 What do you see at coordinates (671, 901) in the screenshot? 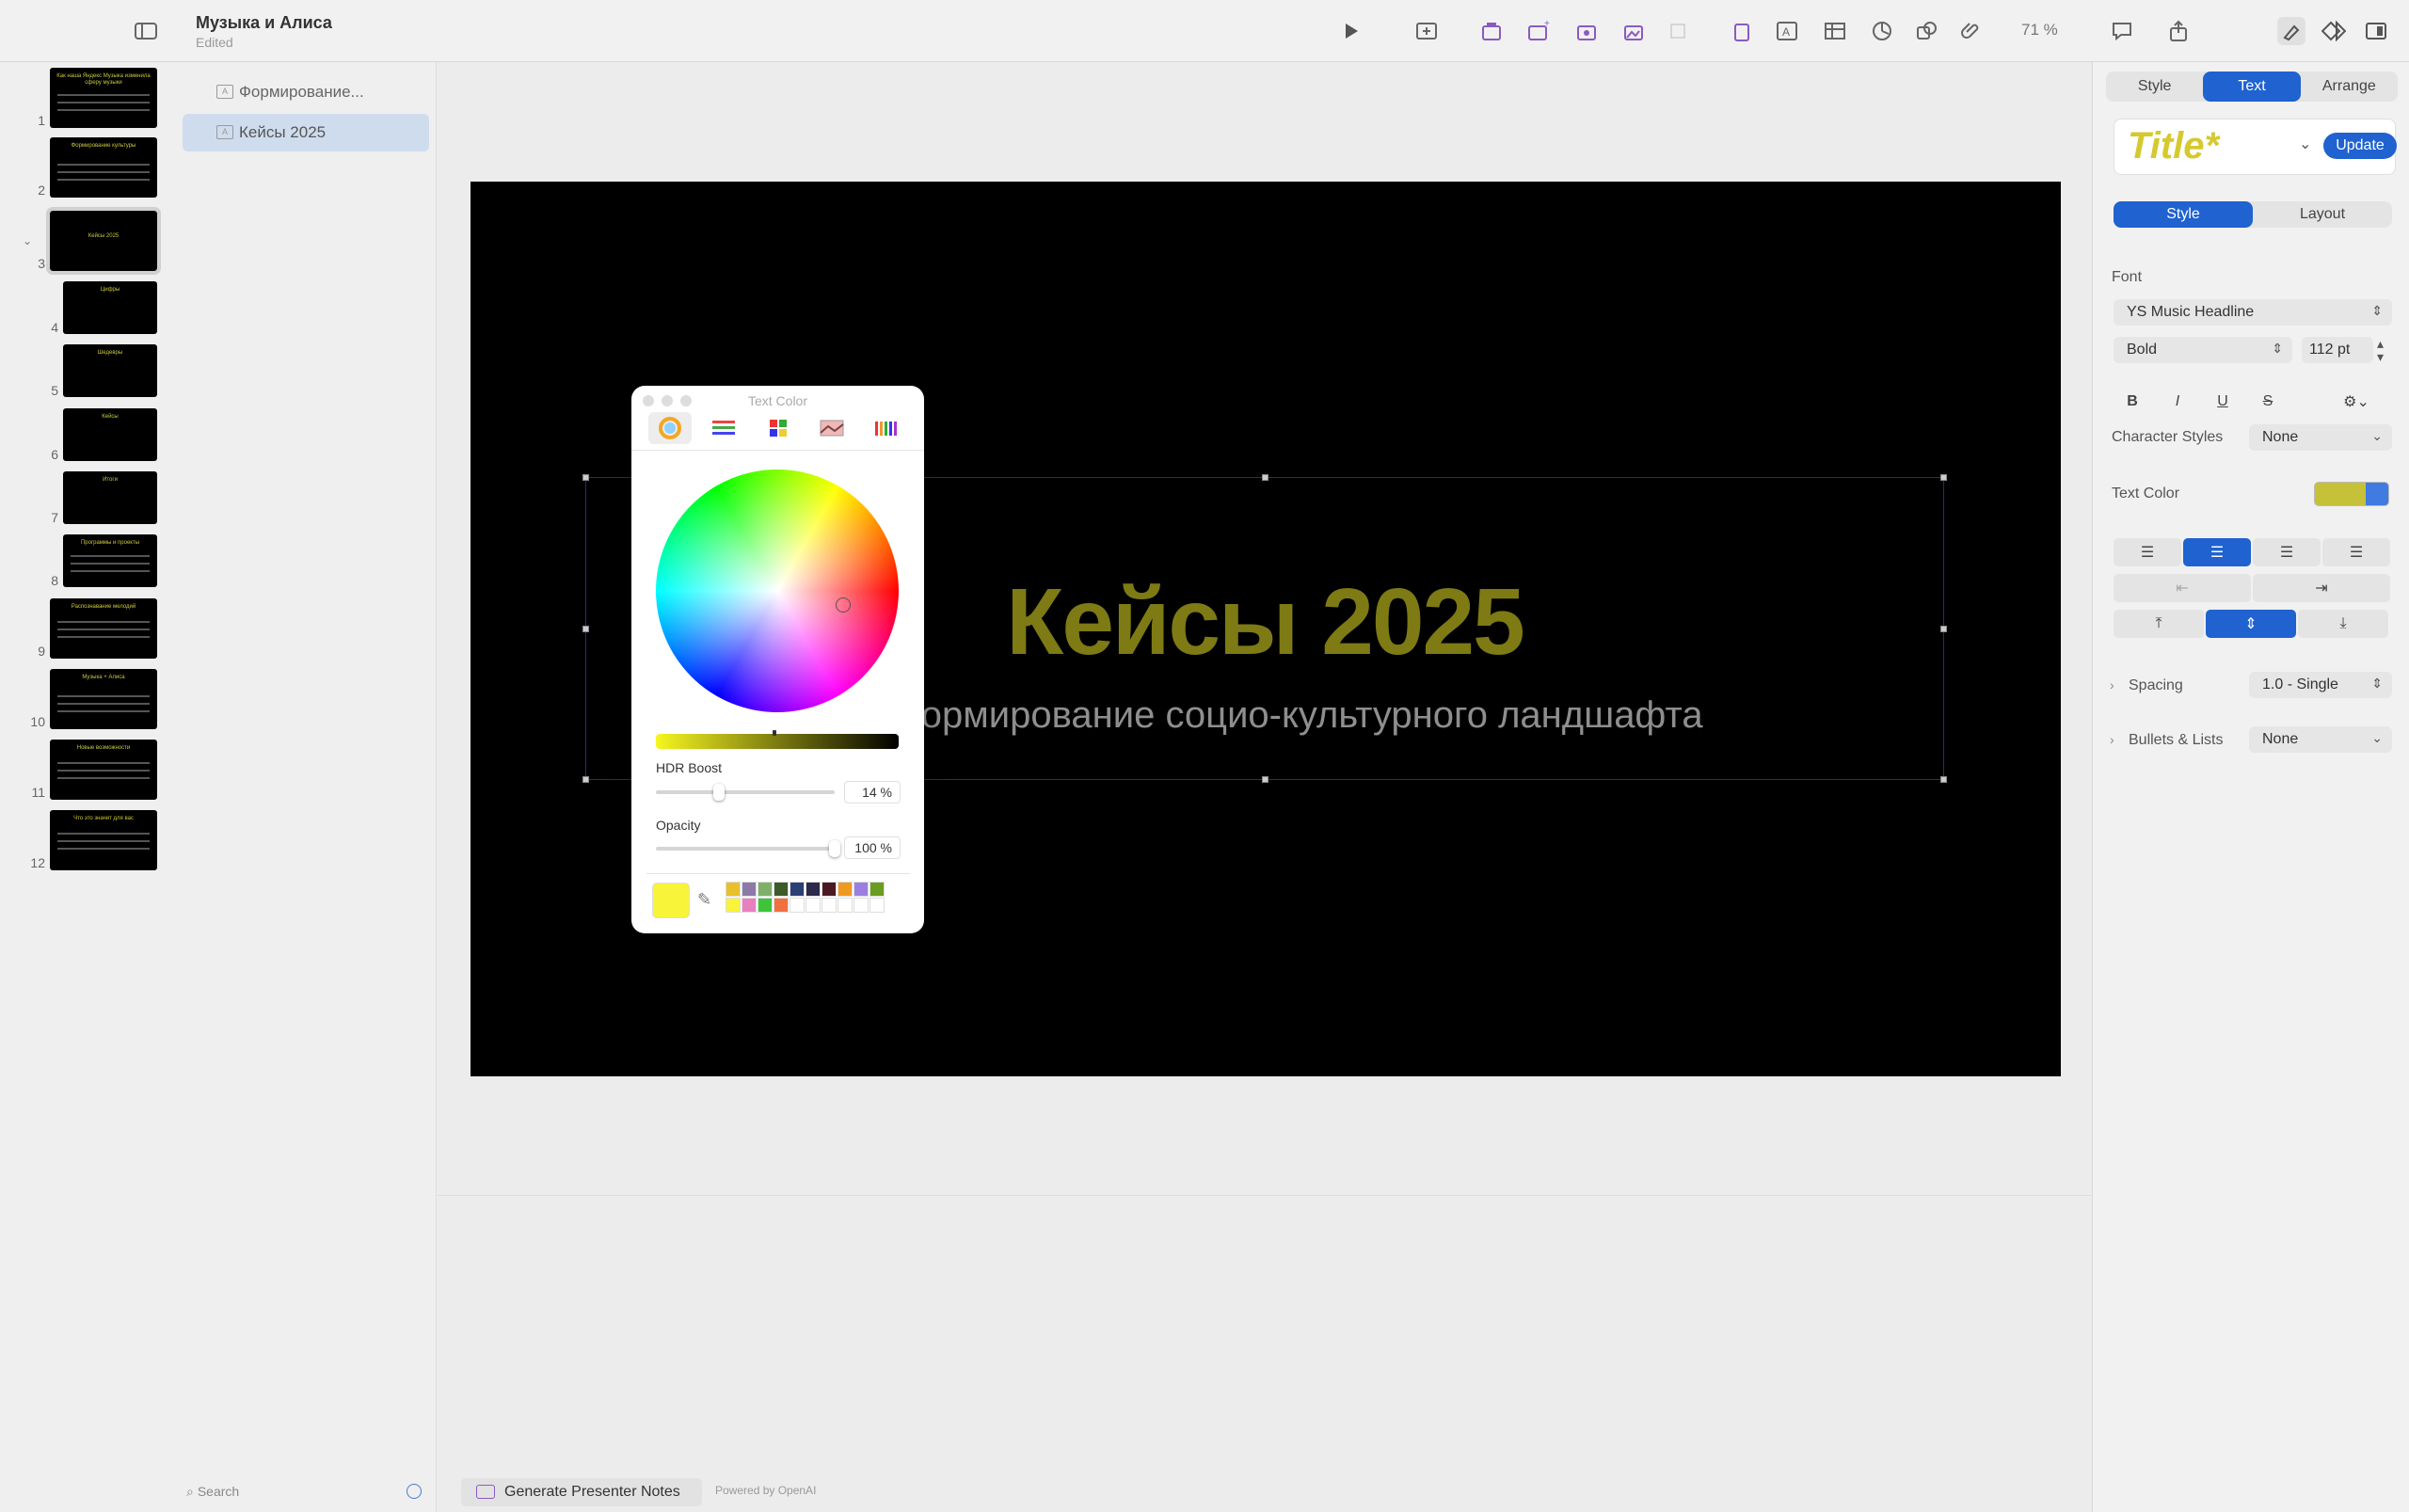
I see `current-color-swatch` at bounding box center [671, 901].